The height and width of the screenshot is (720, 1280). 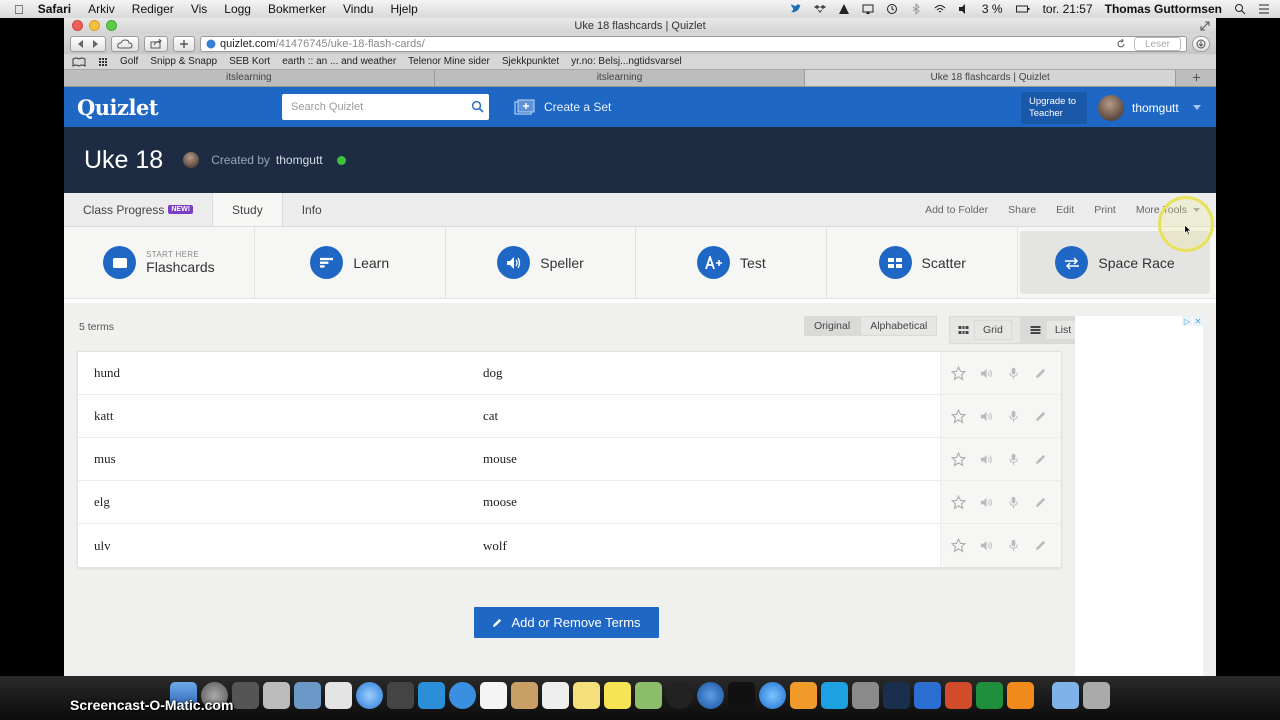 I want to click on grid-view-button: Grid, so click(x=985, y=330).